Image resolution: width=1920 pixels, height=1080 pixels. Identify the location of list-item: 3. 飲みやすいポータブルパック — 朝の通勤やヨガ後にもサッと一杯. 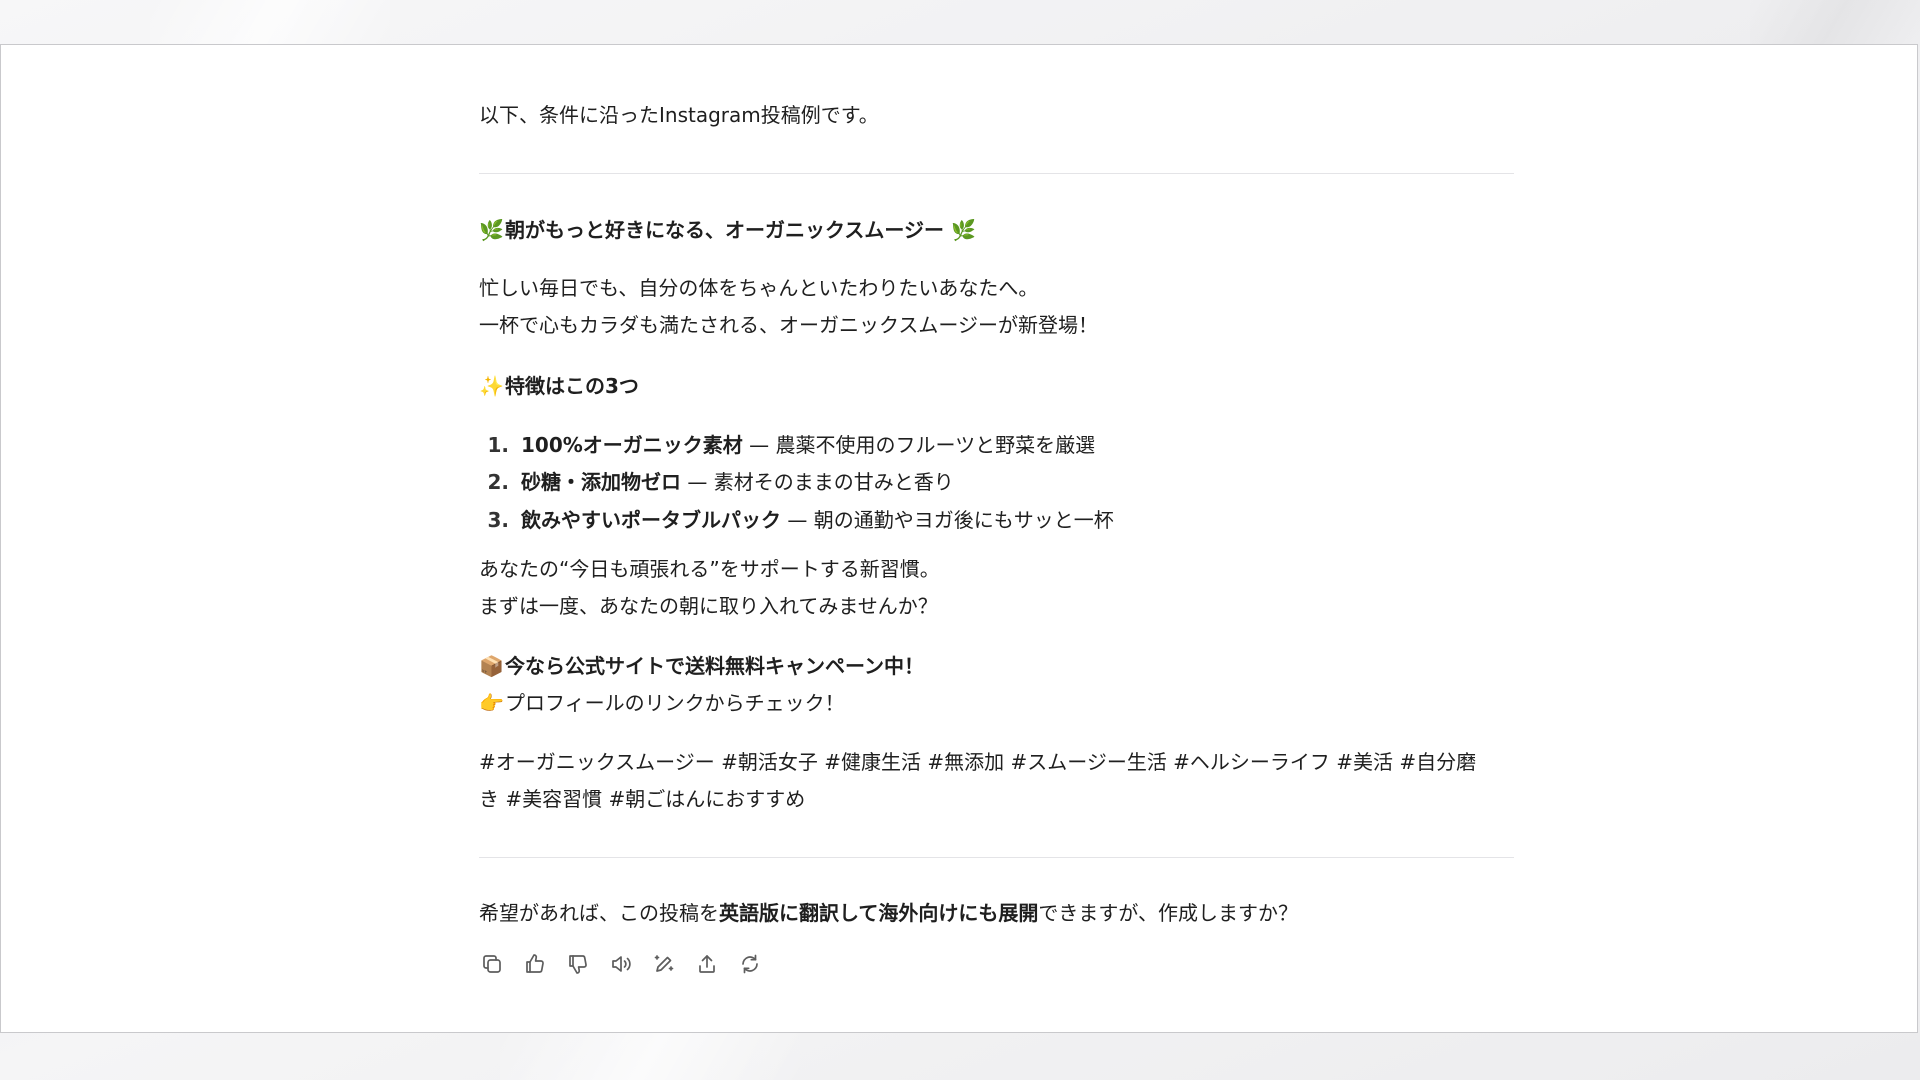
(796, 520).